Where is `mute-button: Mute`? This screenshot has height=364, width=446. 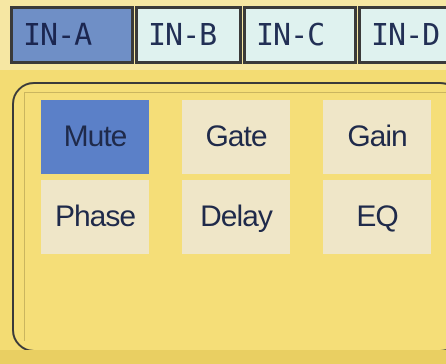
mute-button: Mute is located at coordinates (95, 137).